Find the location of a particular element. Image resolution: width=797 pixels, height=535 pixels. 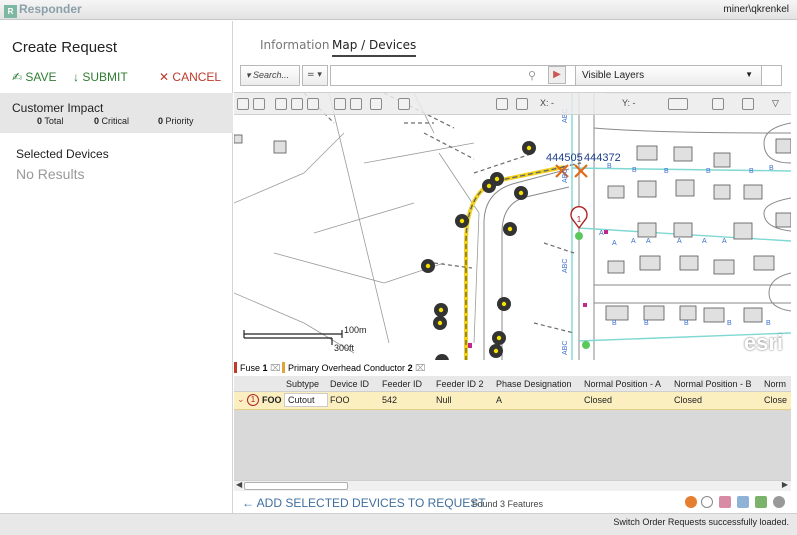

impact-priority-count: 0 is located at coordinates (161, 121).